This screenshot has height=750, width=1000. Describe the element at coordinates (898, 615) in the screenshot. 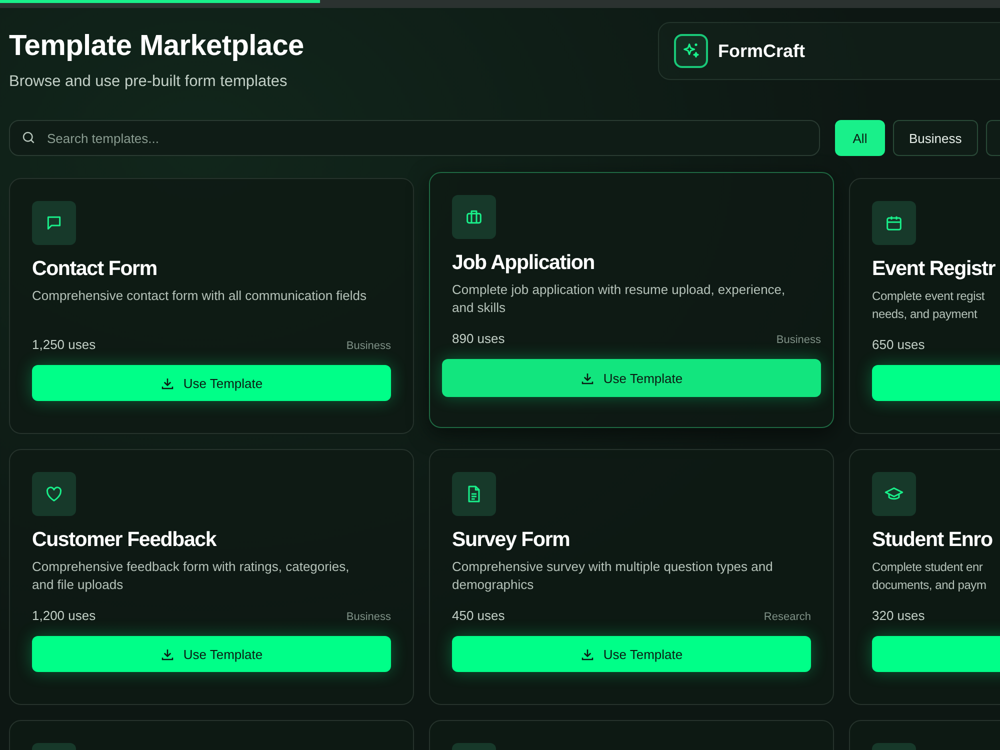

I see `usage-count: 320 uses` at that location.